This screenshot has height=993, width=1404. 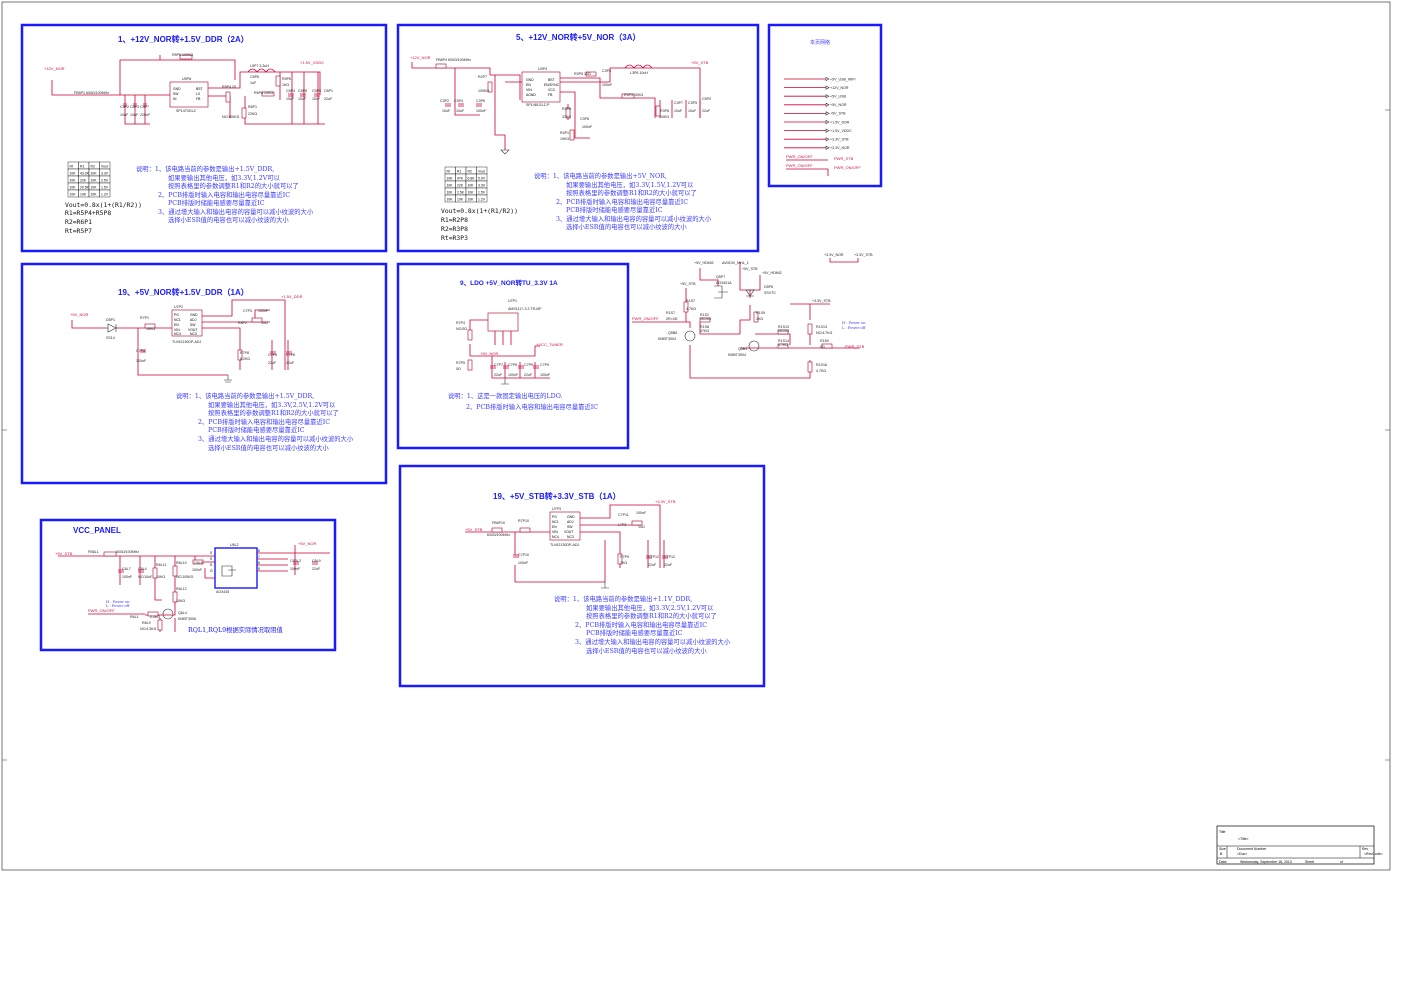 I want to click on net-label: +5V_USB_WIFI, so click(x=842, y=79).